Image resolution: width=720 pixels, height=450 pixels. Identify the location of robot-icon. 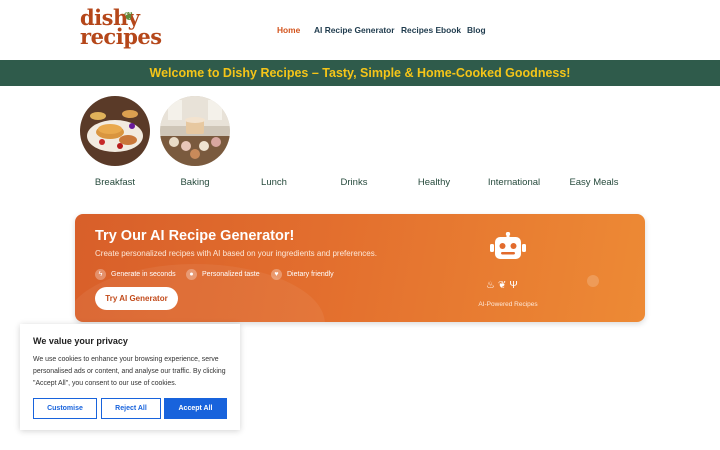
(508, 245).